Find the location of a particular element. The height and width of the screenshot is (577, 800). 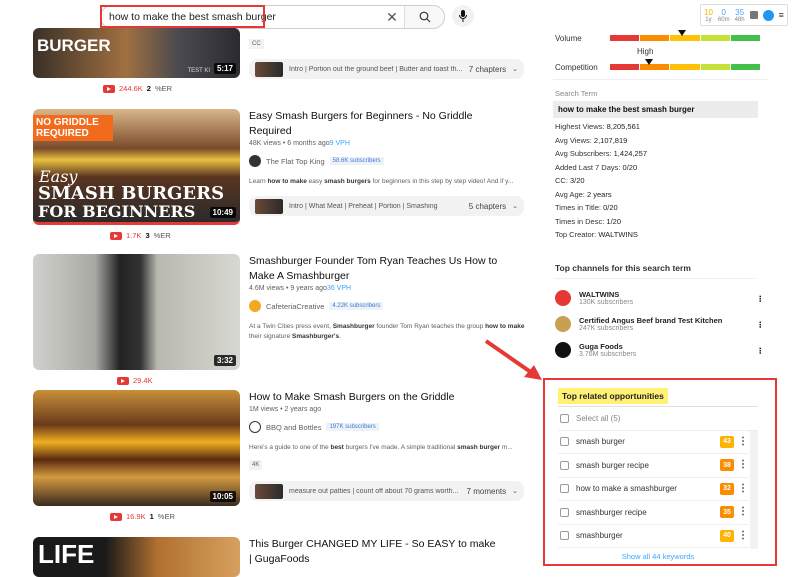

competition-meter is located at coordinates (685, 64).